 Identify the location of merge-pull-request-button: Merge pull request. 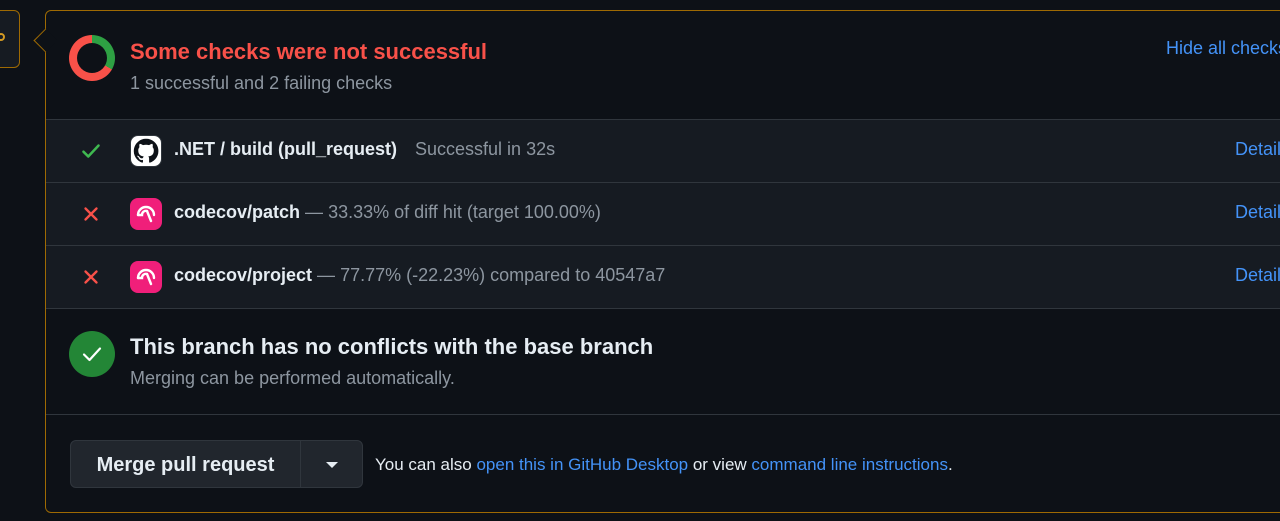
(186, 464).